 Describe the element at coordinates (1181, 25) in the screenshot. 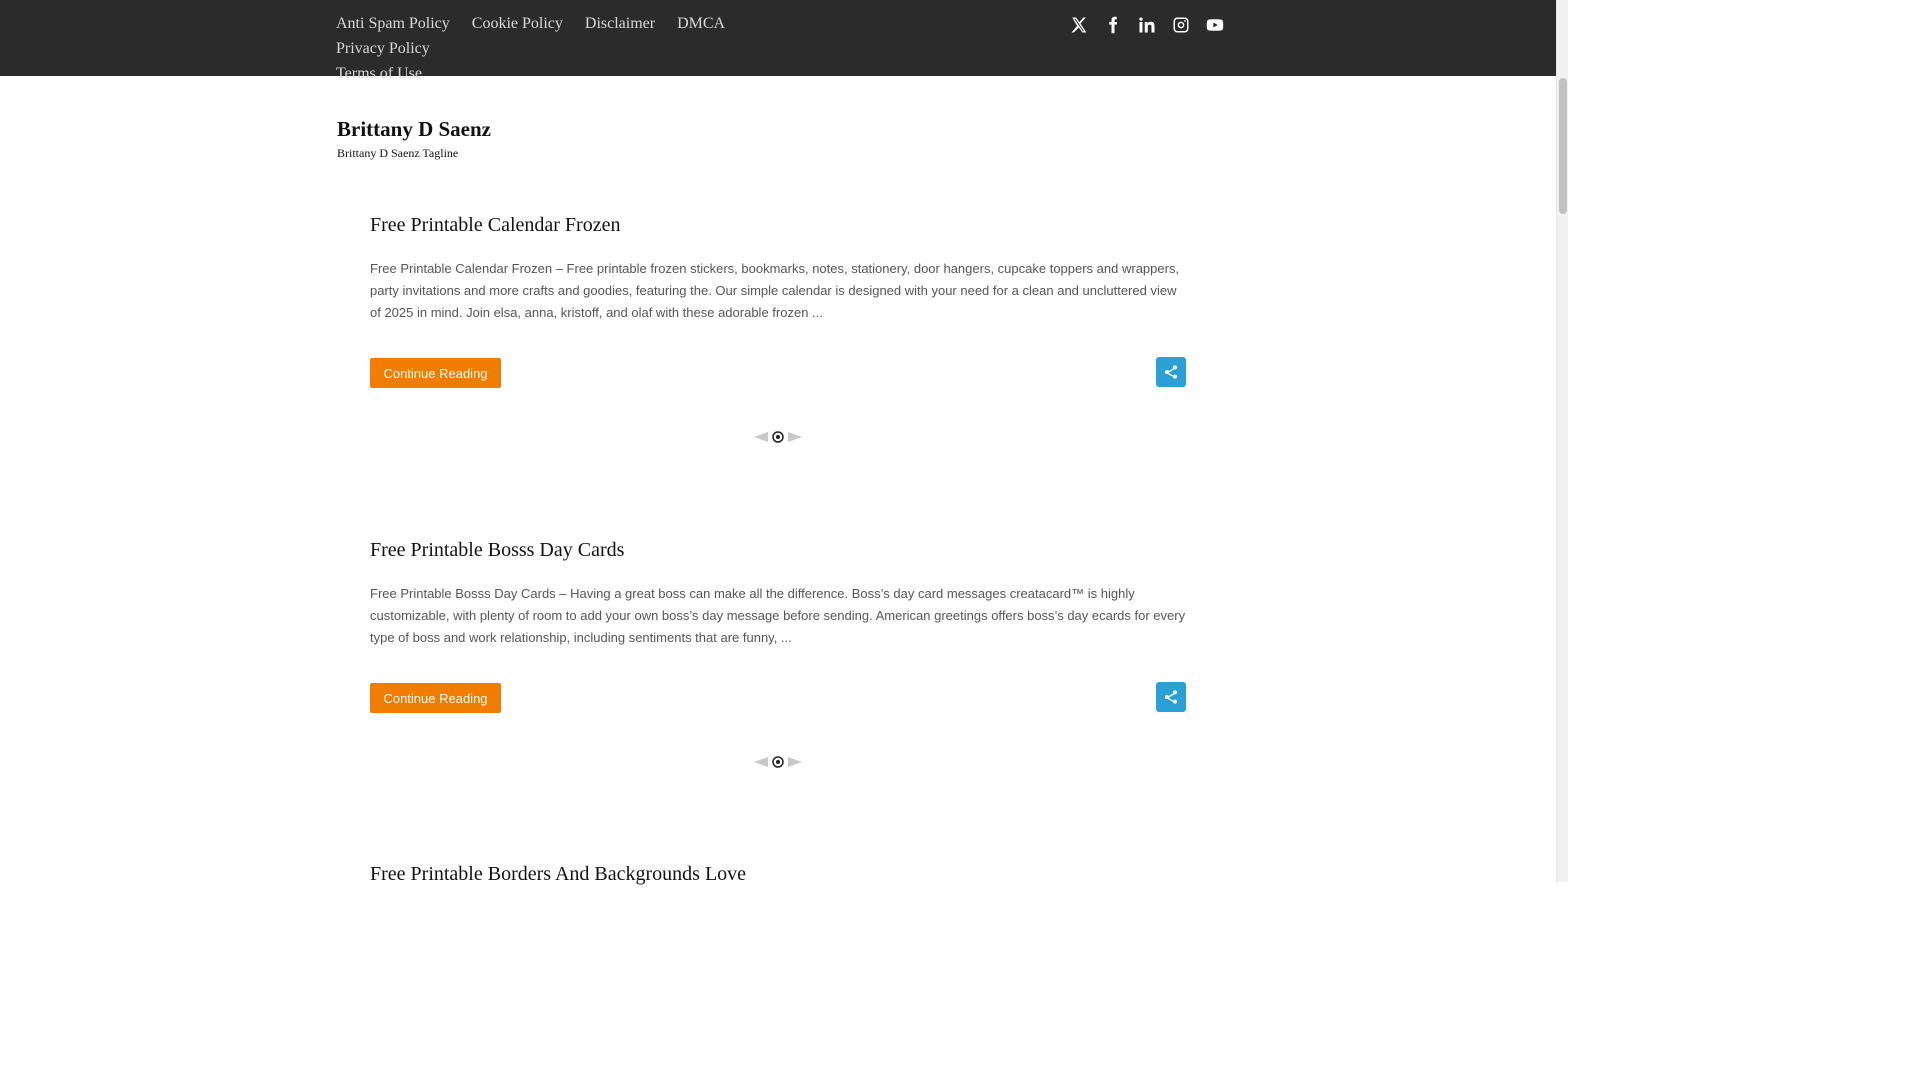

I see `instagram-icon` at that location.